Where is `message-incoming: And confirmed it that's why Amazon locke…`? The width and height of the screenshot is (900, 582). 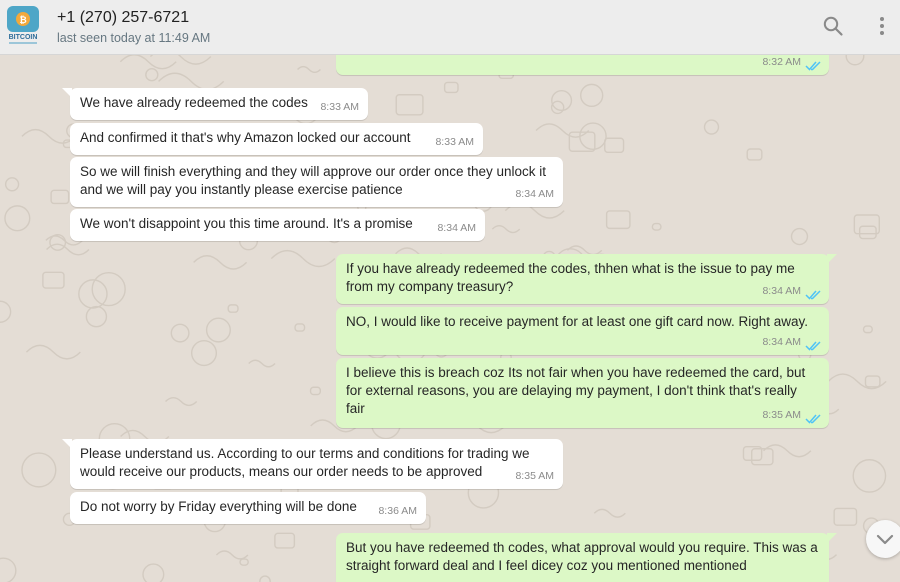 message-incoming: And confirmed it that's why Amazon locke… is located at coordinates (276, 139).